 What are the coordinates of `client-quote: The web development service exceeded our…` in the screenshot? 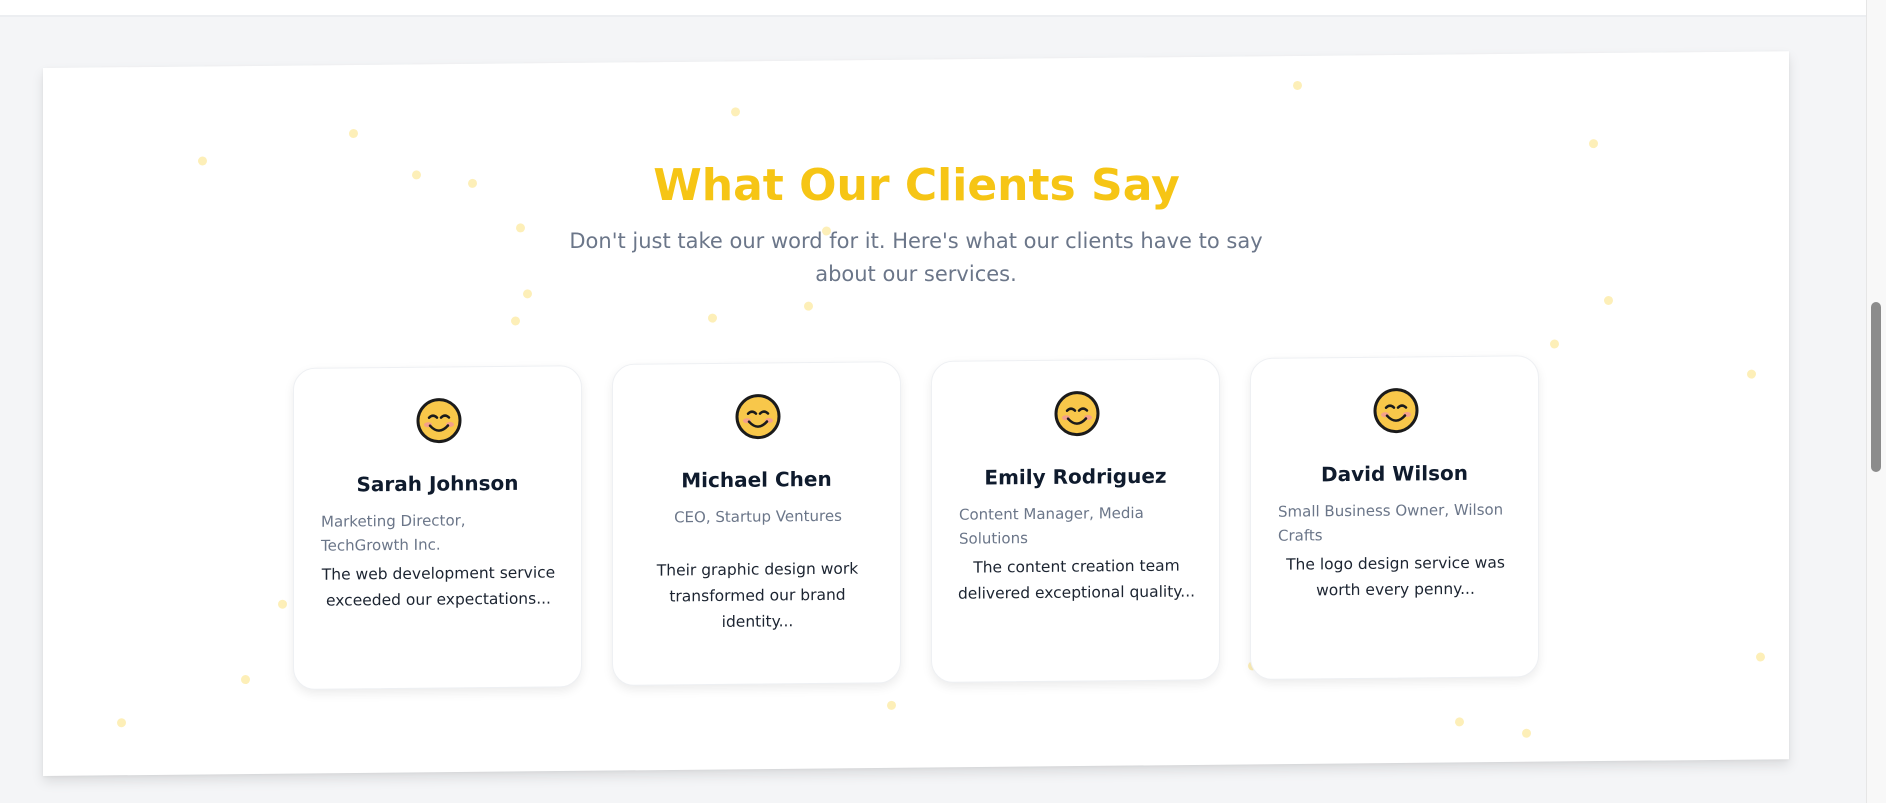 It's located at (438, 586).